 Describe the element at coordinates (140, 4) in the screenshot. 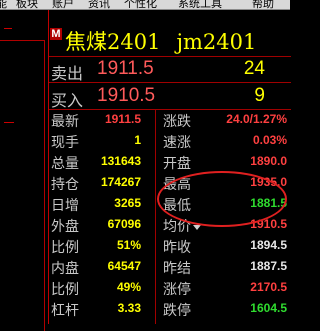

I see `menu-item-personalize: 个性化` at that location.